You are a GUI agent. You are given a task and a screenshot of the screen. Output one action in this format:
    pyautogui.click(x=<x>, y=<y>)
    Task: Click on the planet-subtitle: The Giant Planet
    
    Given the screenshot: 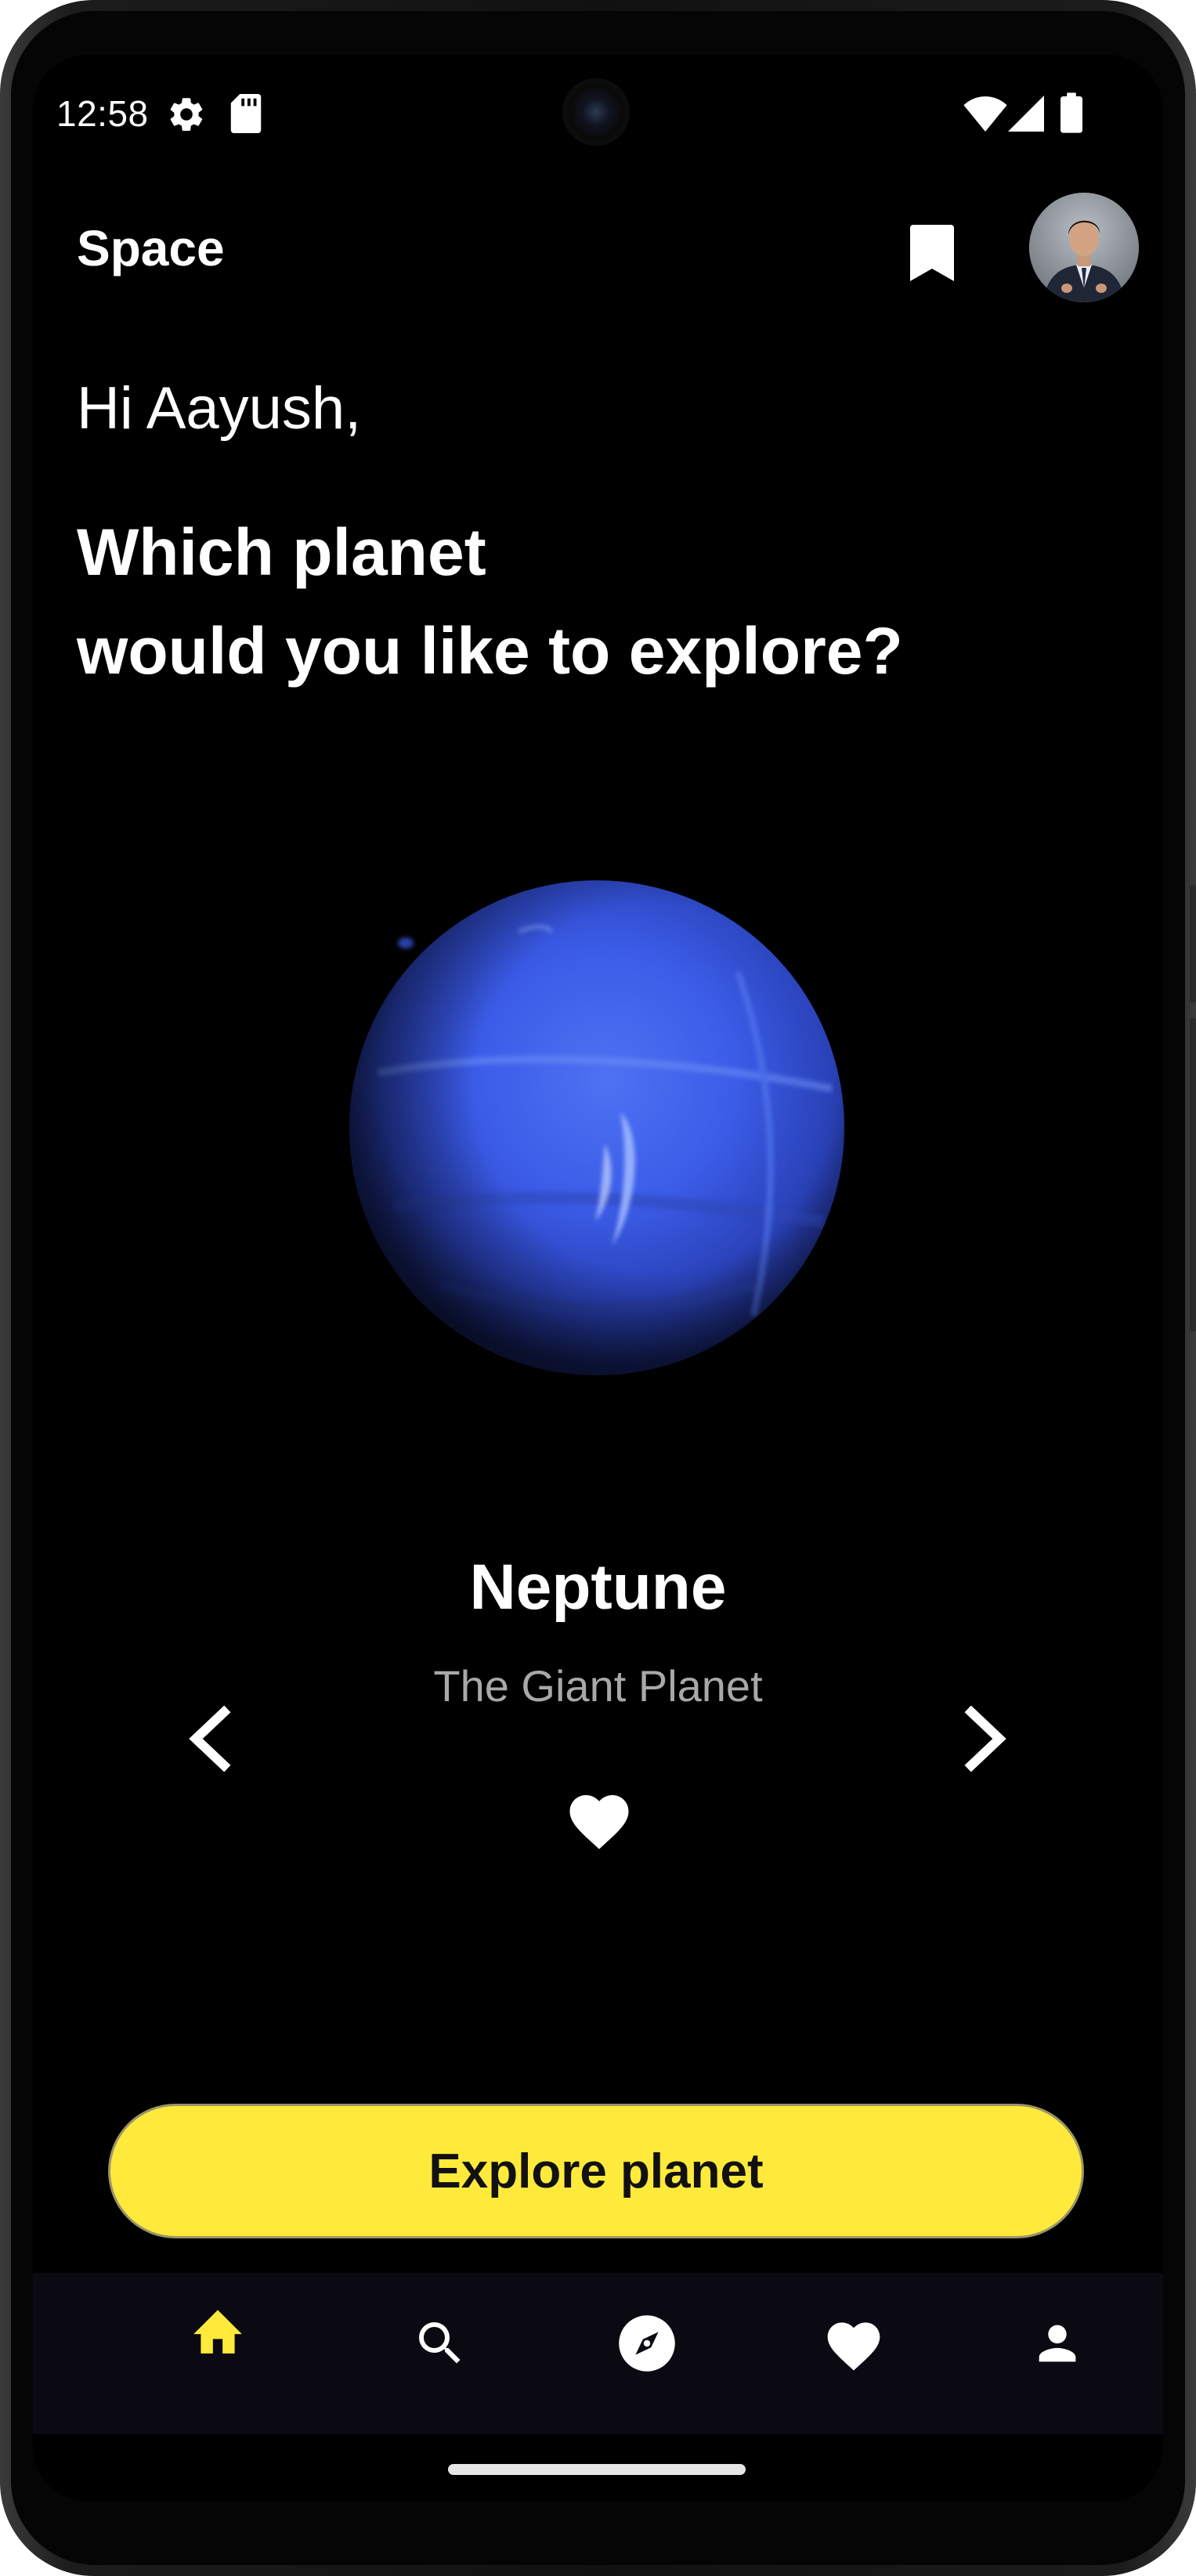 What is the action you would take?
    pyautogui.click(x=598, y=1686)
    